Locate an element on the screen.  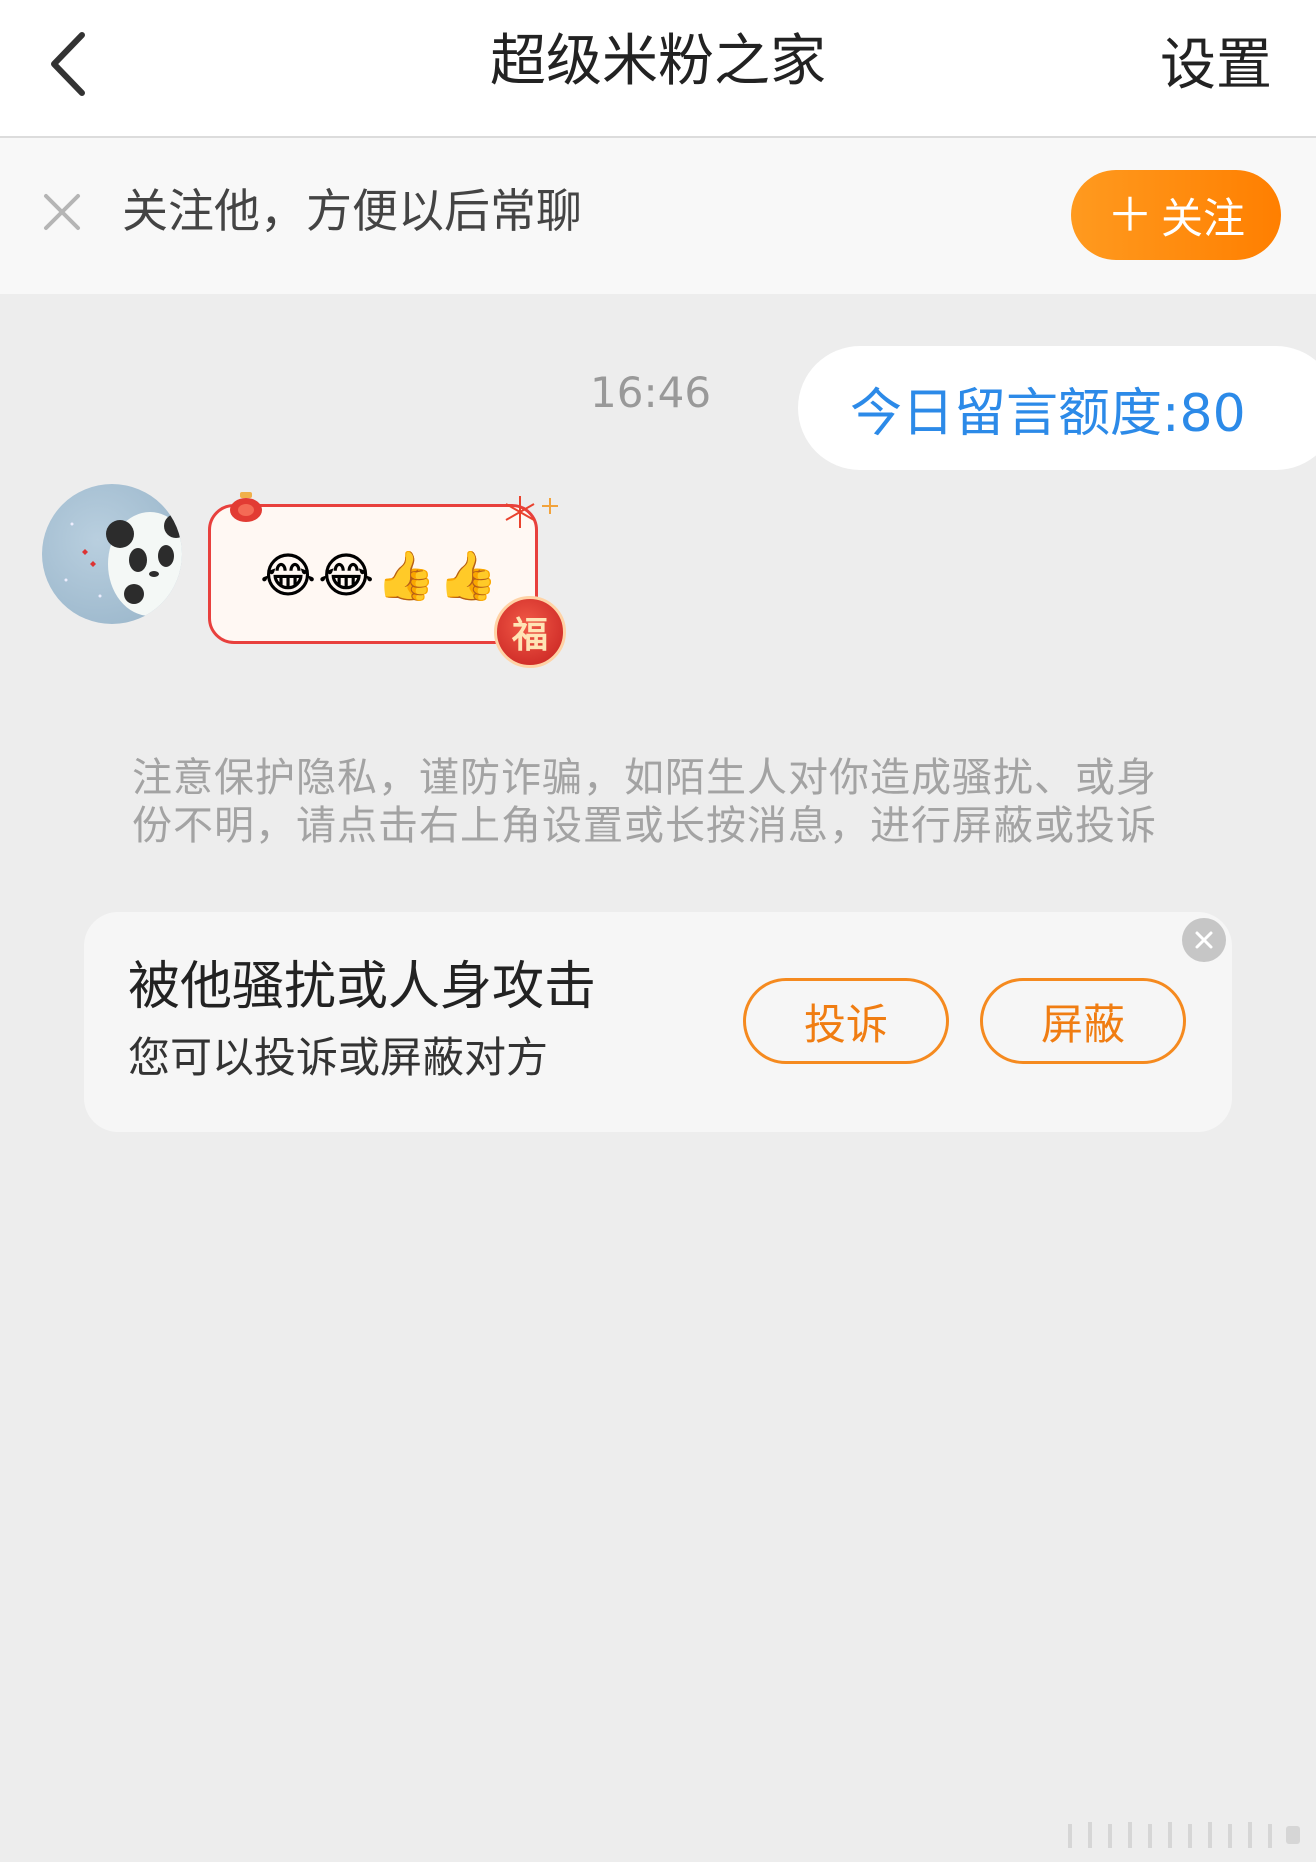
follow-prompt-text: 关注他，方便以后常聊 is located at coordinates (352, 211).